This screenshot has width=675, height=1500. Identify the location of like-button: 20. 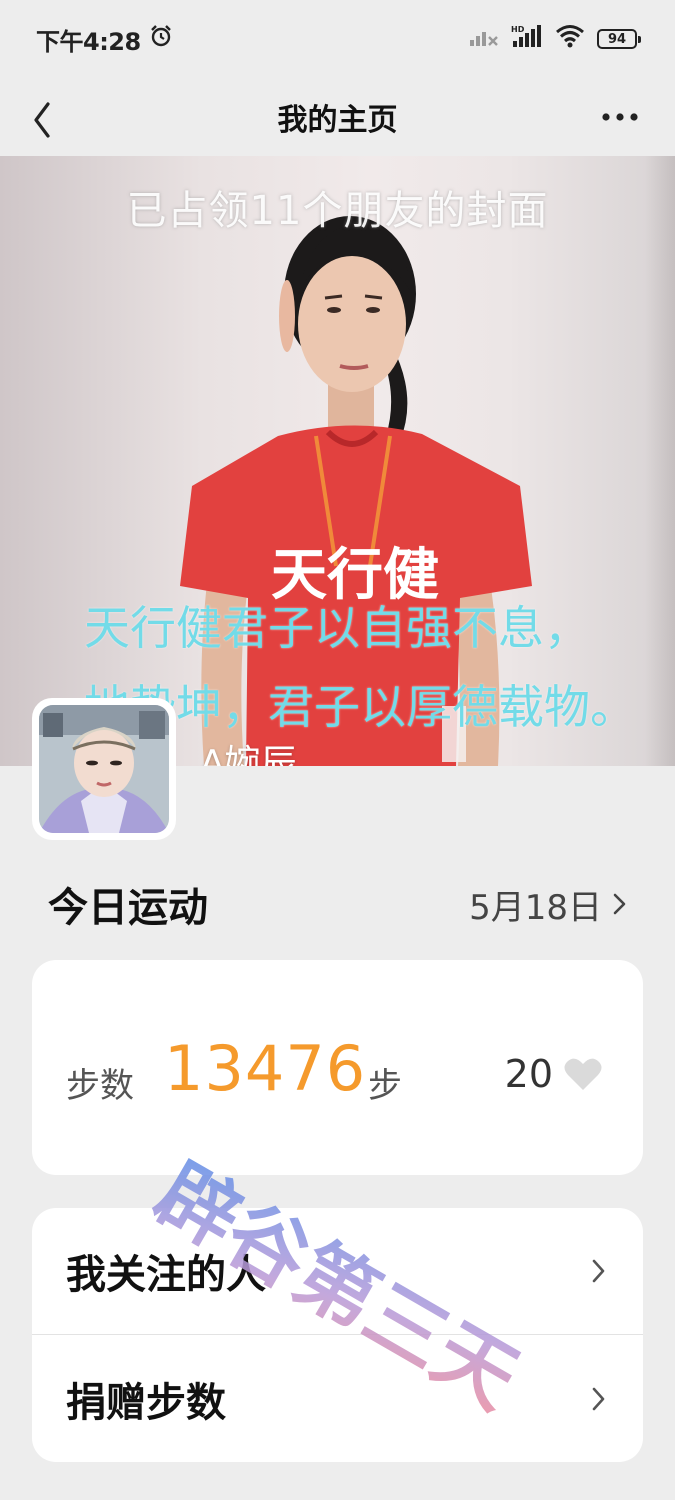
(554, 1074).